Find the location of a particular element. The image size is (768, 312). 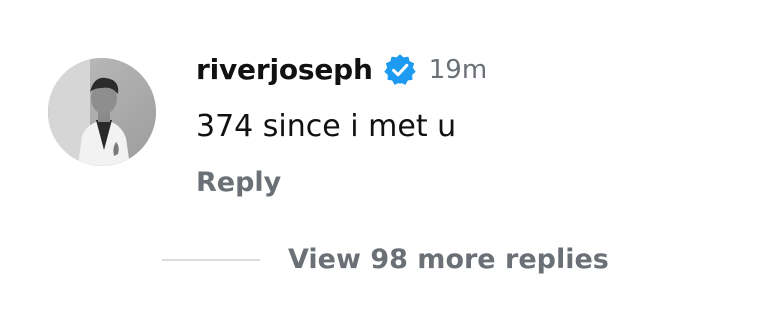

replies-divider is located at coordinates (211, 260).